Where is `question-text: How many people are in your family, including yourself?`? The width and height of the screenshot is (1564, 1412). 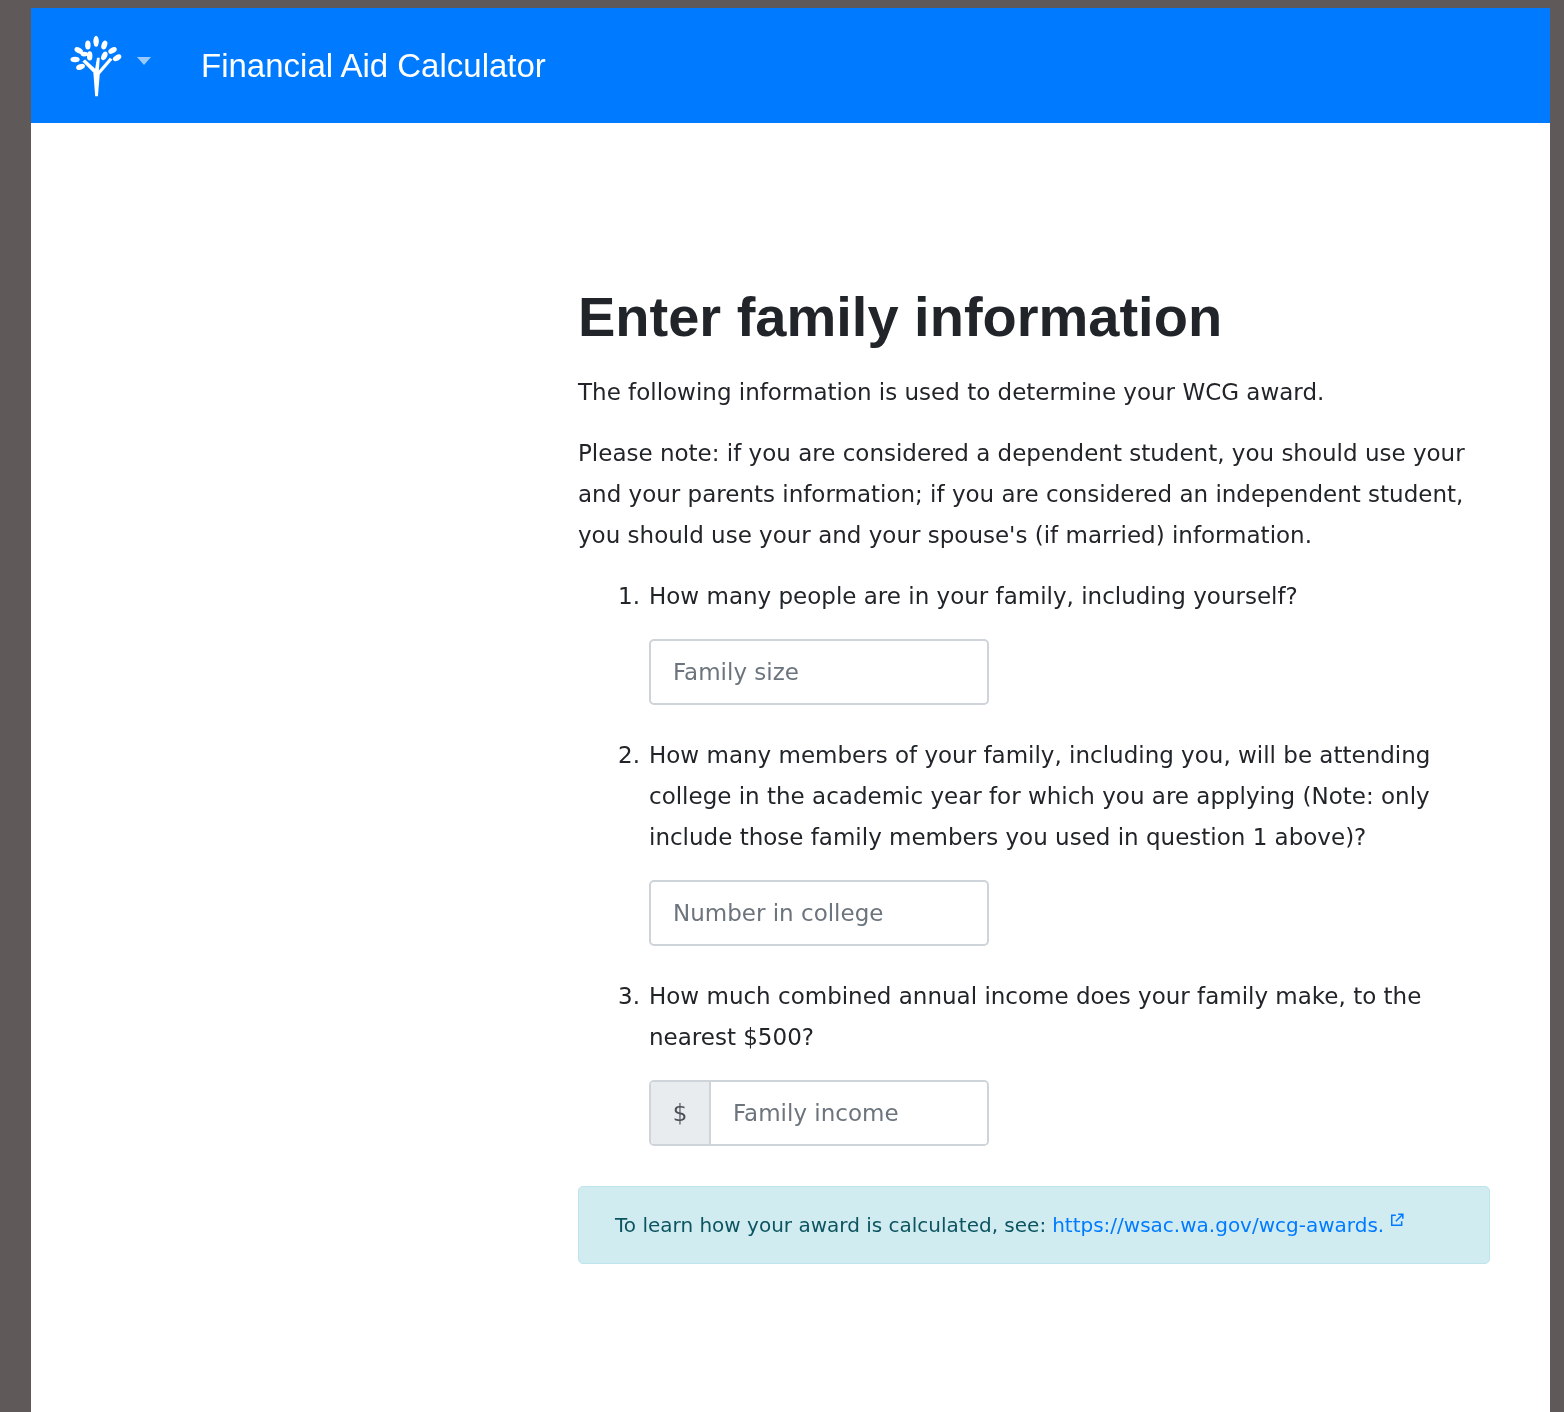
question-text: How many people are in your family, including yourself? is located at coordinates (974, 597).